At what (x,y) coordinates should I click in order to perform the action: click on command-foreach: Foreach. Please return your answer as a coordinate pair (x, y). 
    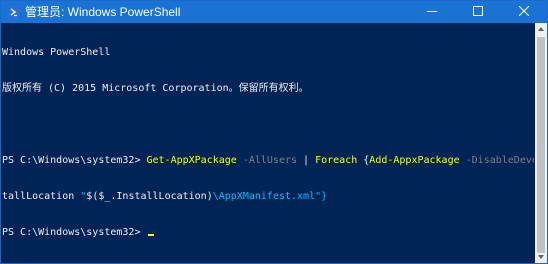
    Looking at the image, I should click on (336, 160).